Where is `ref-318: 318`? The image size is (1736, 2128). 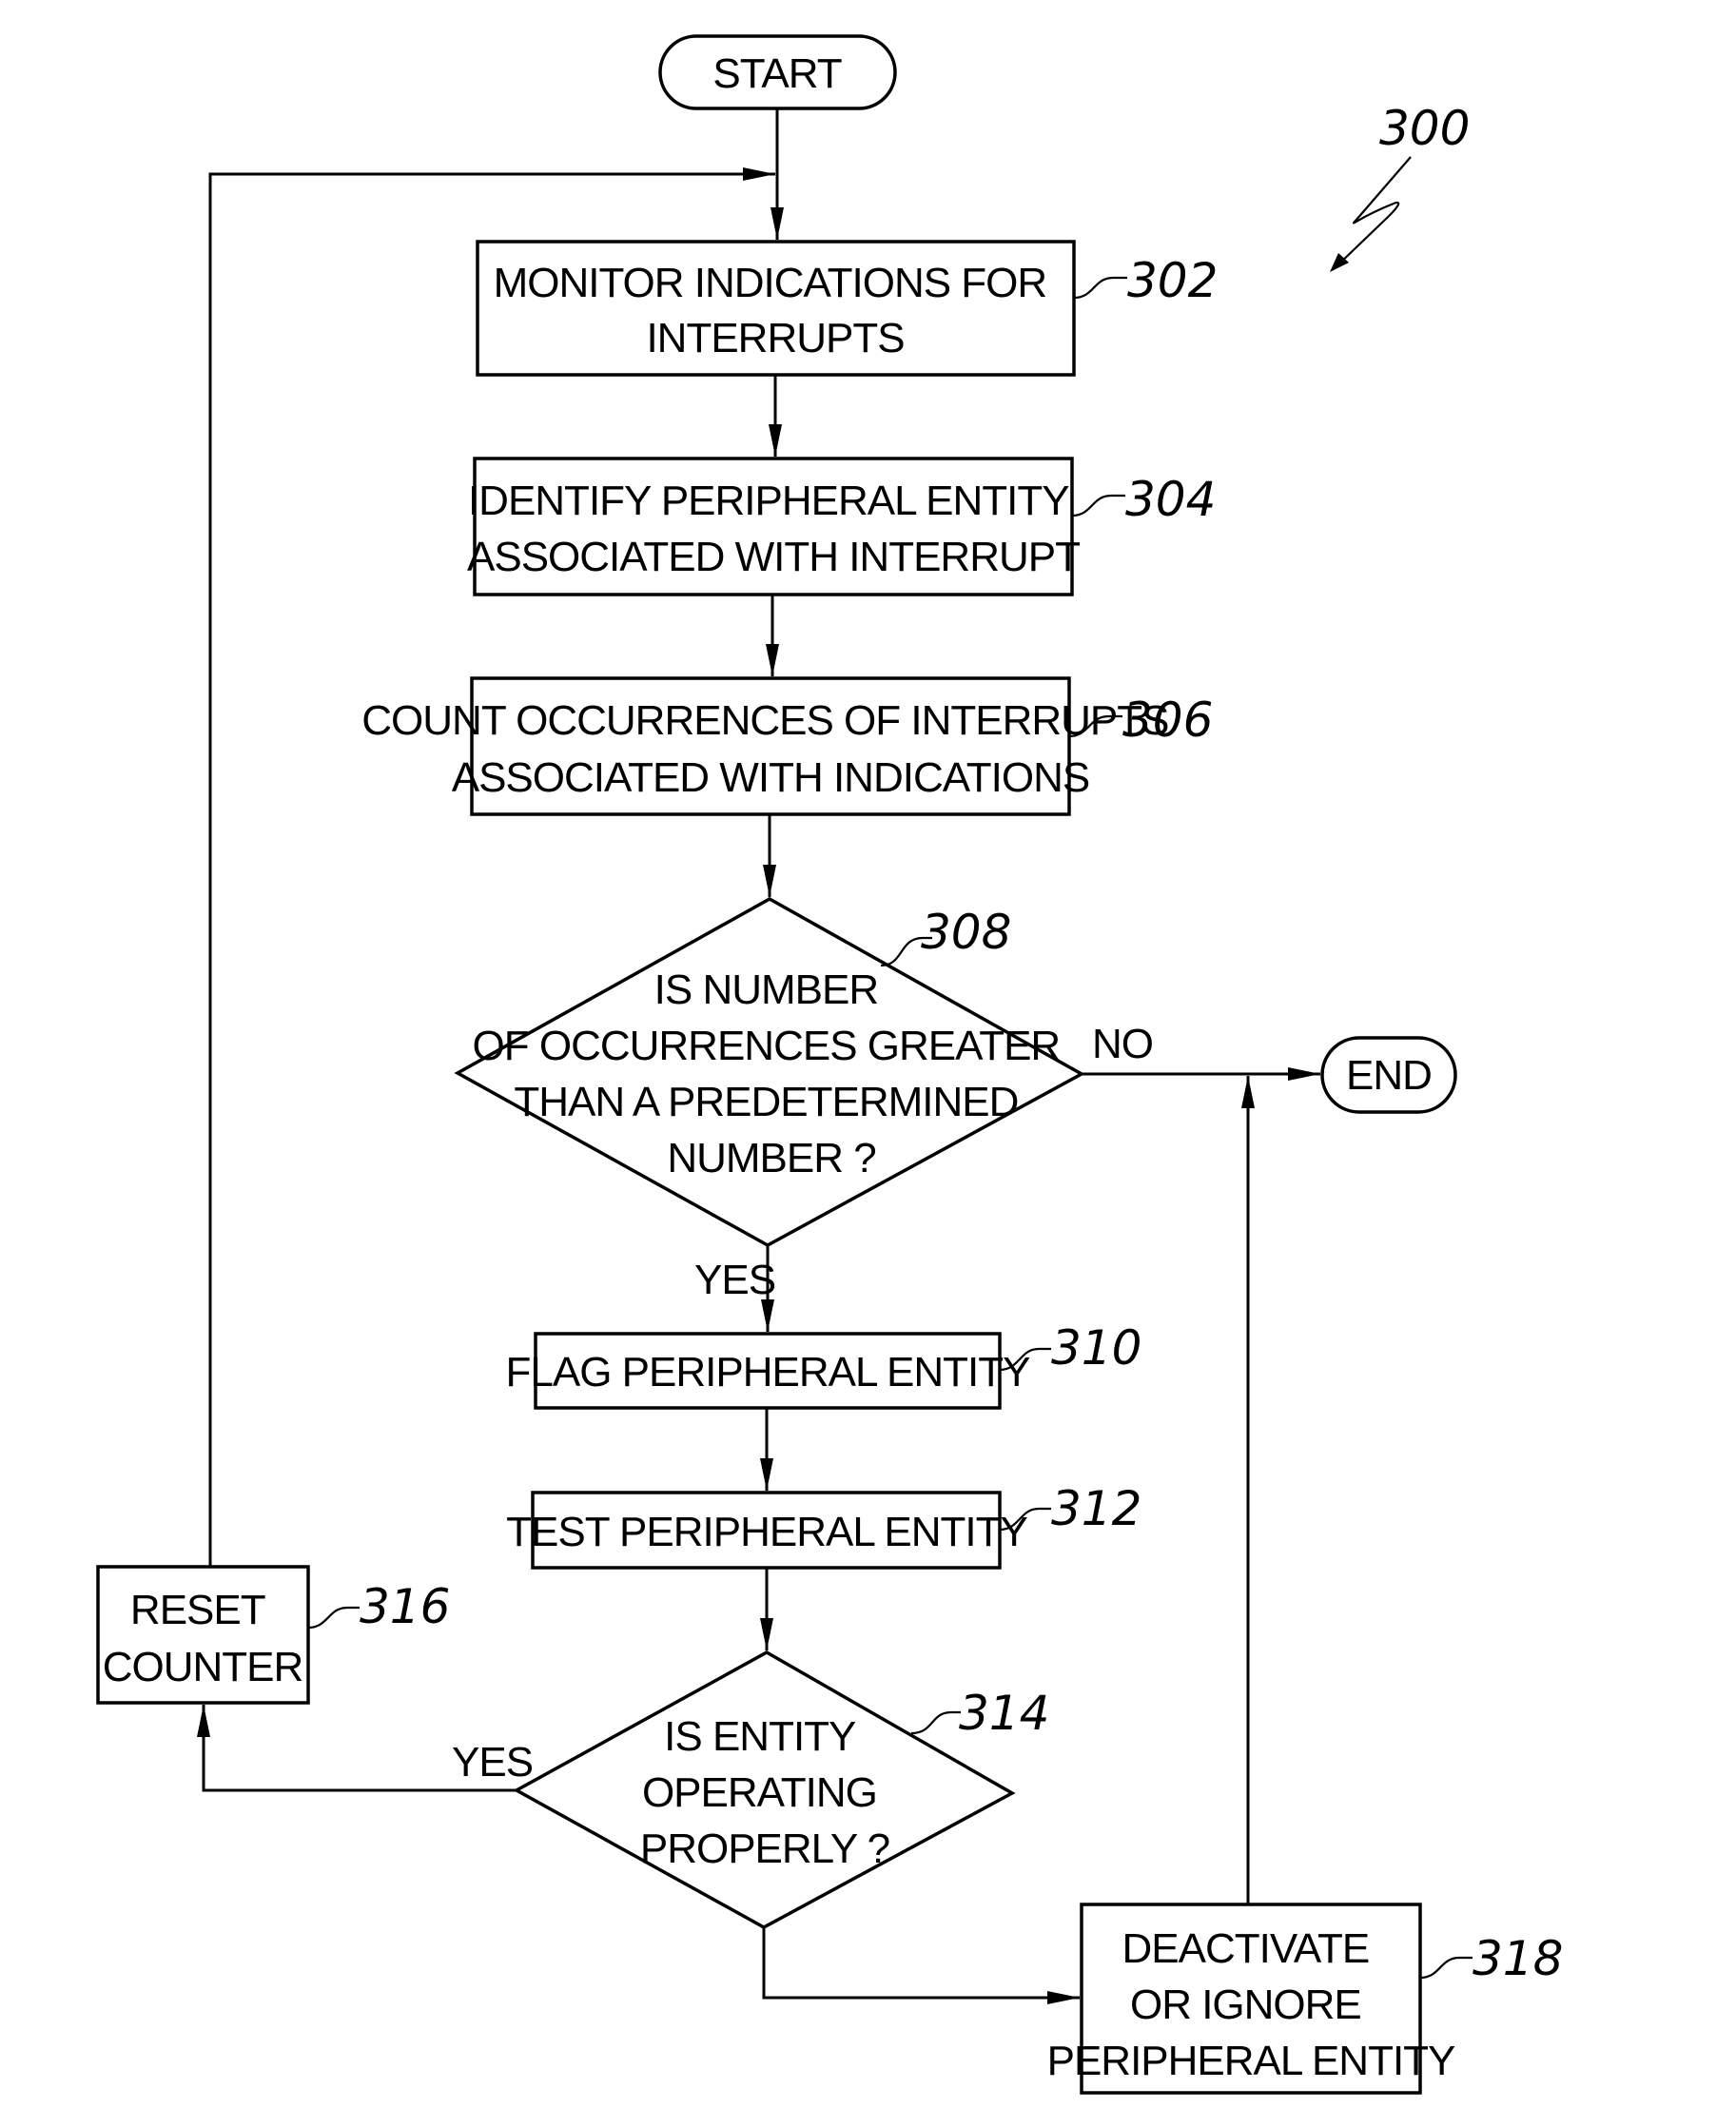
ref-318: 318 is located at coordinates (1491, 1958).